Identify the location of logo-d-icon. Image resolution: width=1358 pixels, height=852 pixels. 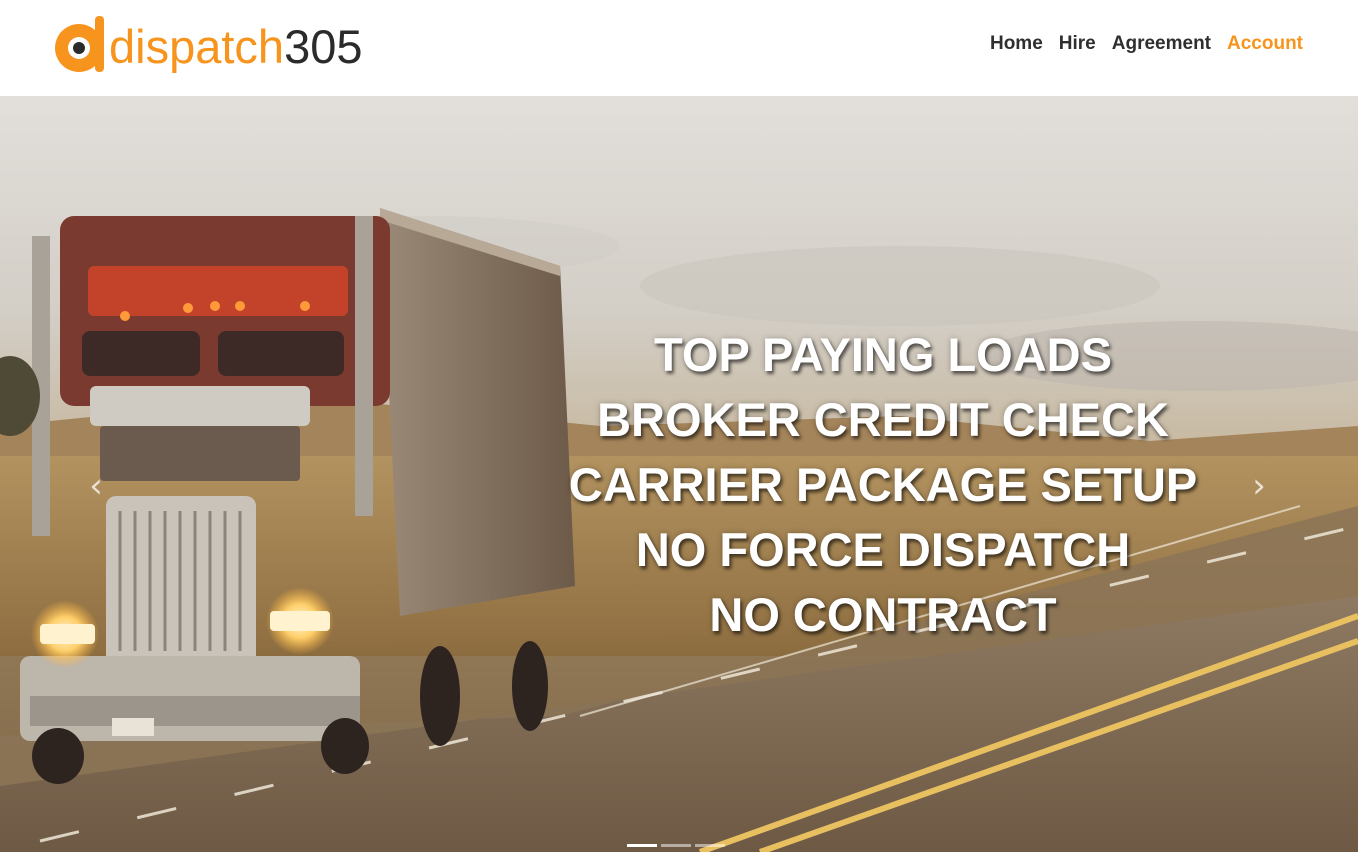
(79, 44).